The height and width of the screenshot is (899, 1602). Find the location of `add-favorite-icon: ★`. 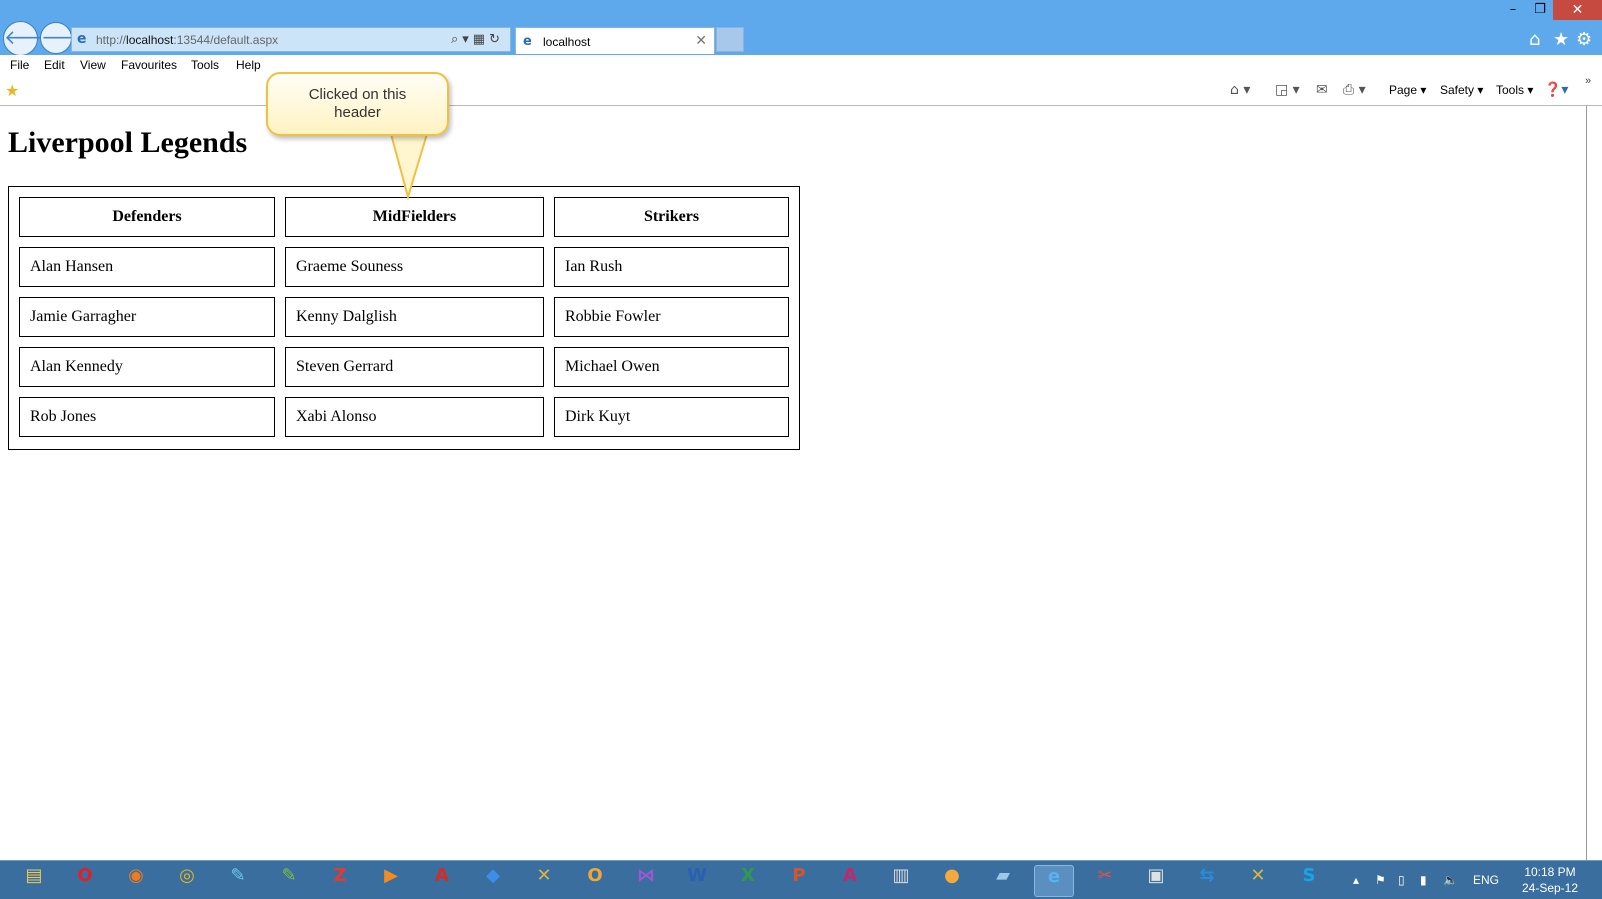

add-favorite-icon: ★ is located at coordinates (12, 91).